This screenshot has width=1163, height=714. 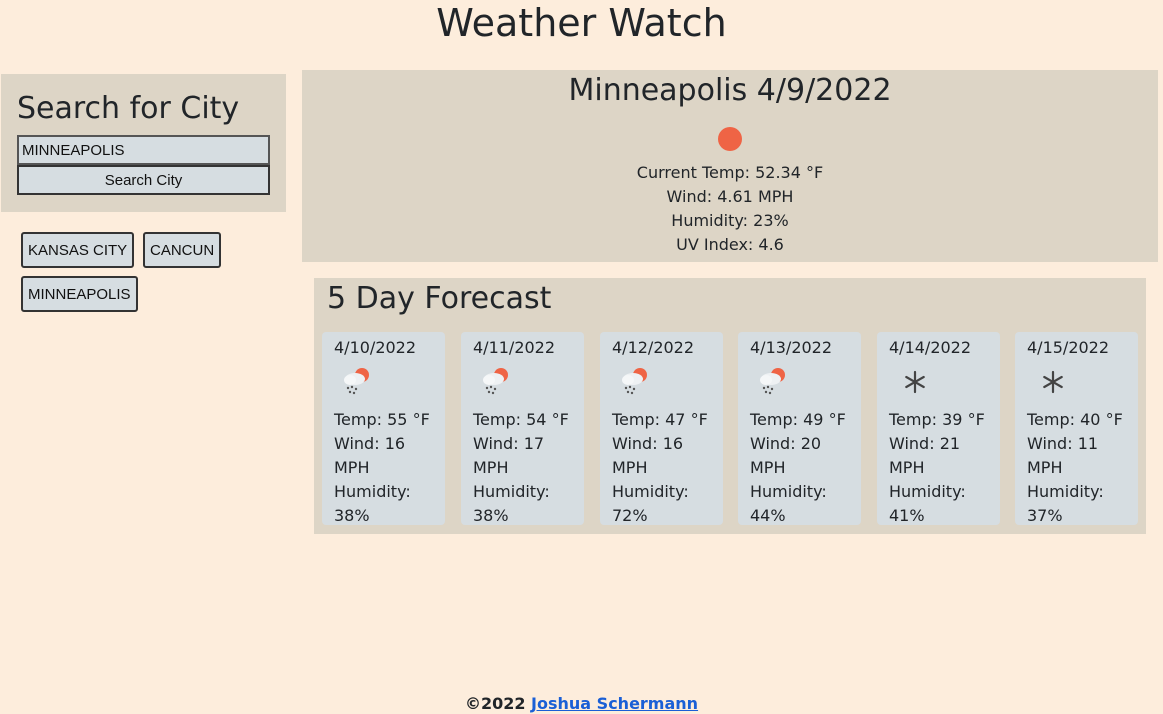 I want to click on search-city-button: Search City, so click(x=143, y=180).